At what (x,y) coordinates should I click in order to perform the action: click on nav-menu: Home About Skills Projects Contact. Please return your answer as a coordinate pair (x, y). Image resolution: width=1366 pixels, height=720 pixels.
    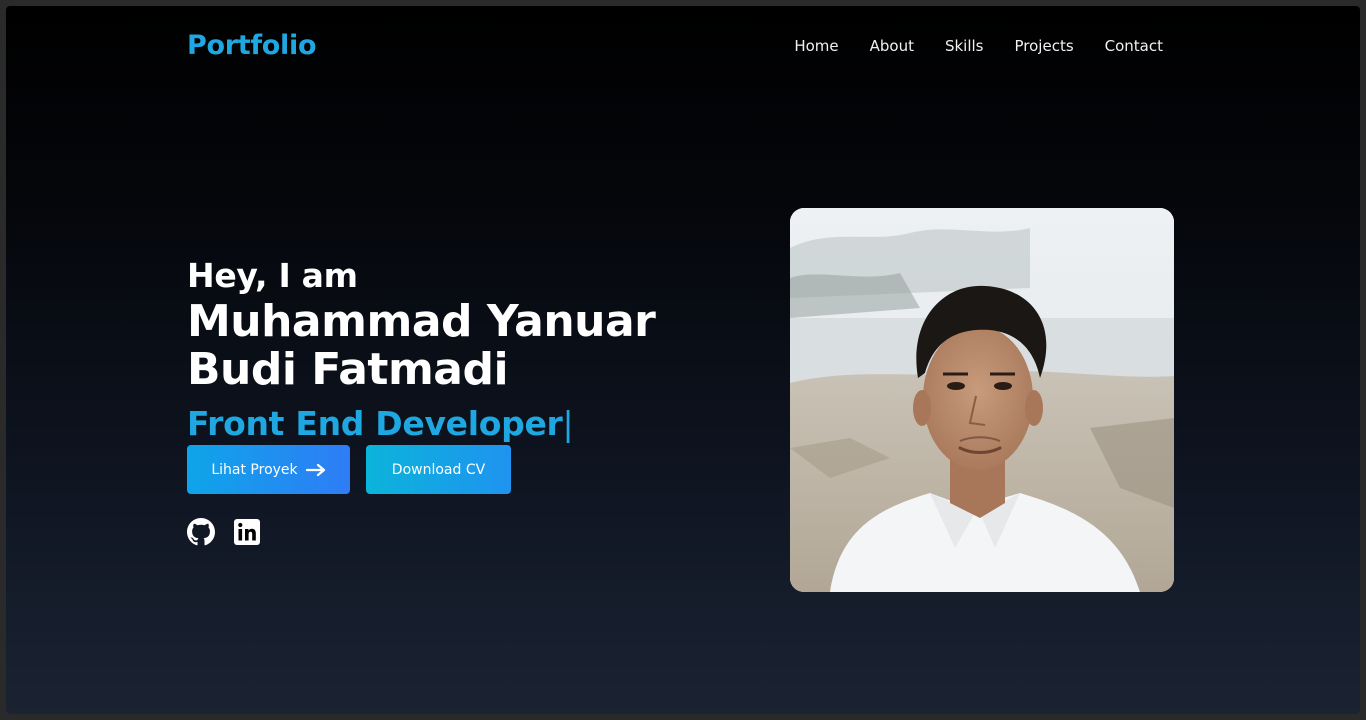
    Looking at the image, I should click on (978, 46).